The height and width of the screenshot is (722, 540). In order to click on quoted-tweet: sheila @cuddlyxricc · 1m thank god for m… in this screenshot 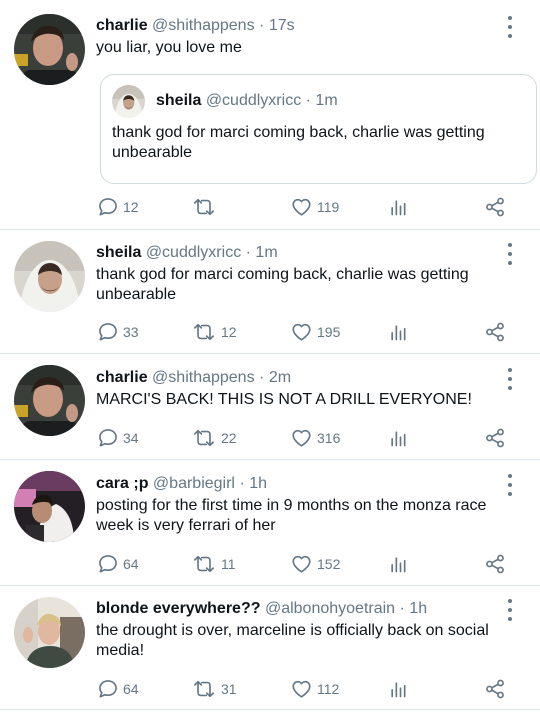, I will do `click(318, 129)`.